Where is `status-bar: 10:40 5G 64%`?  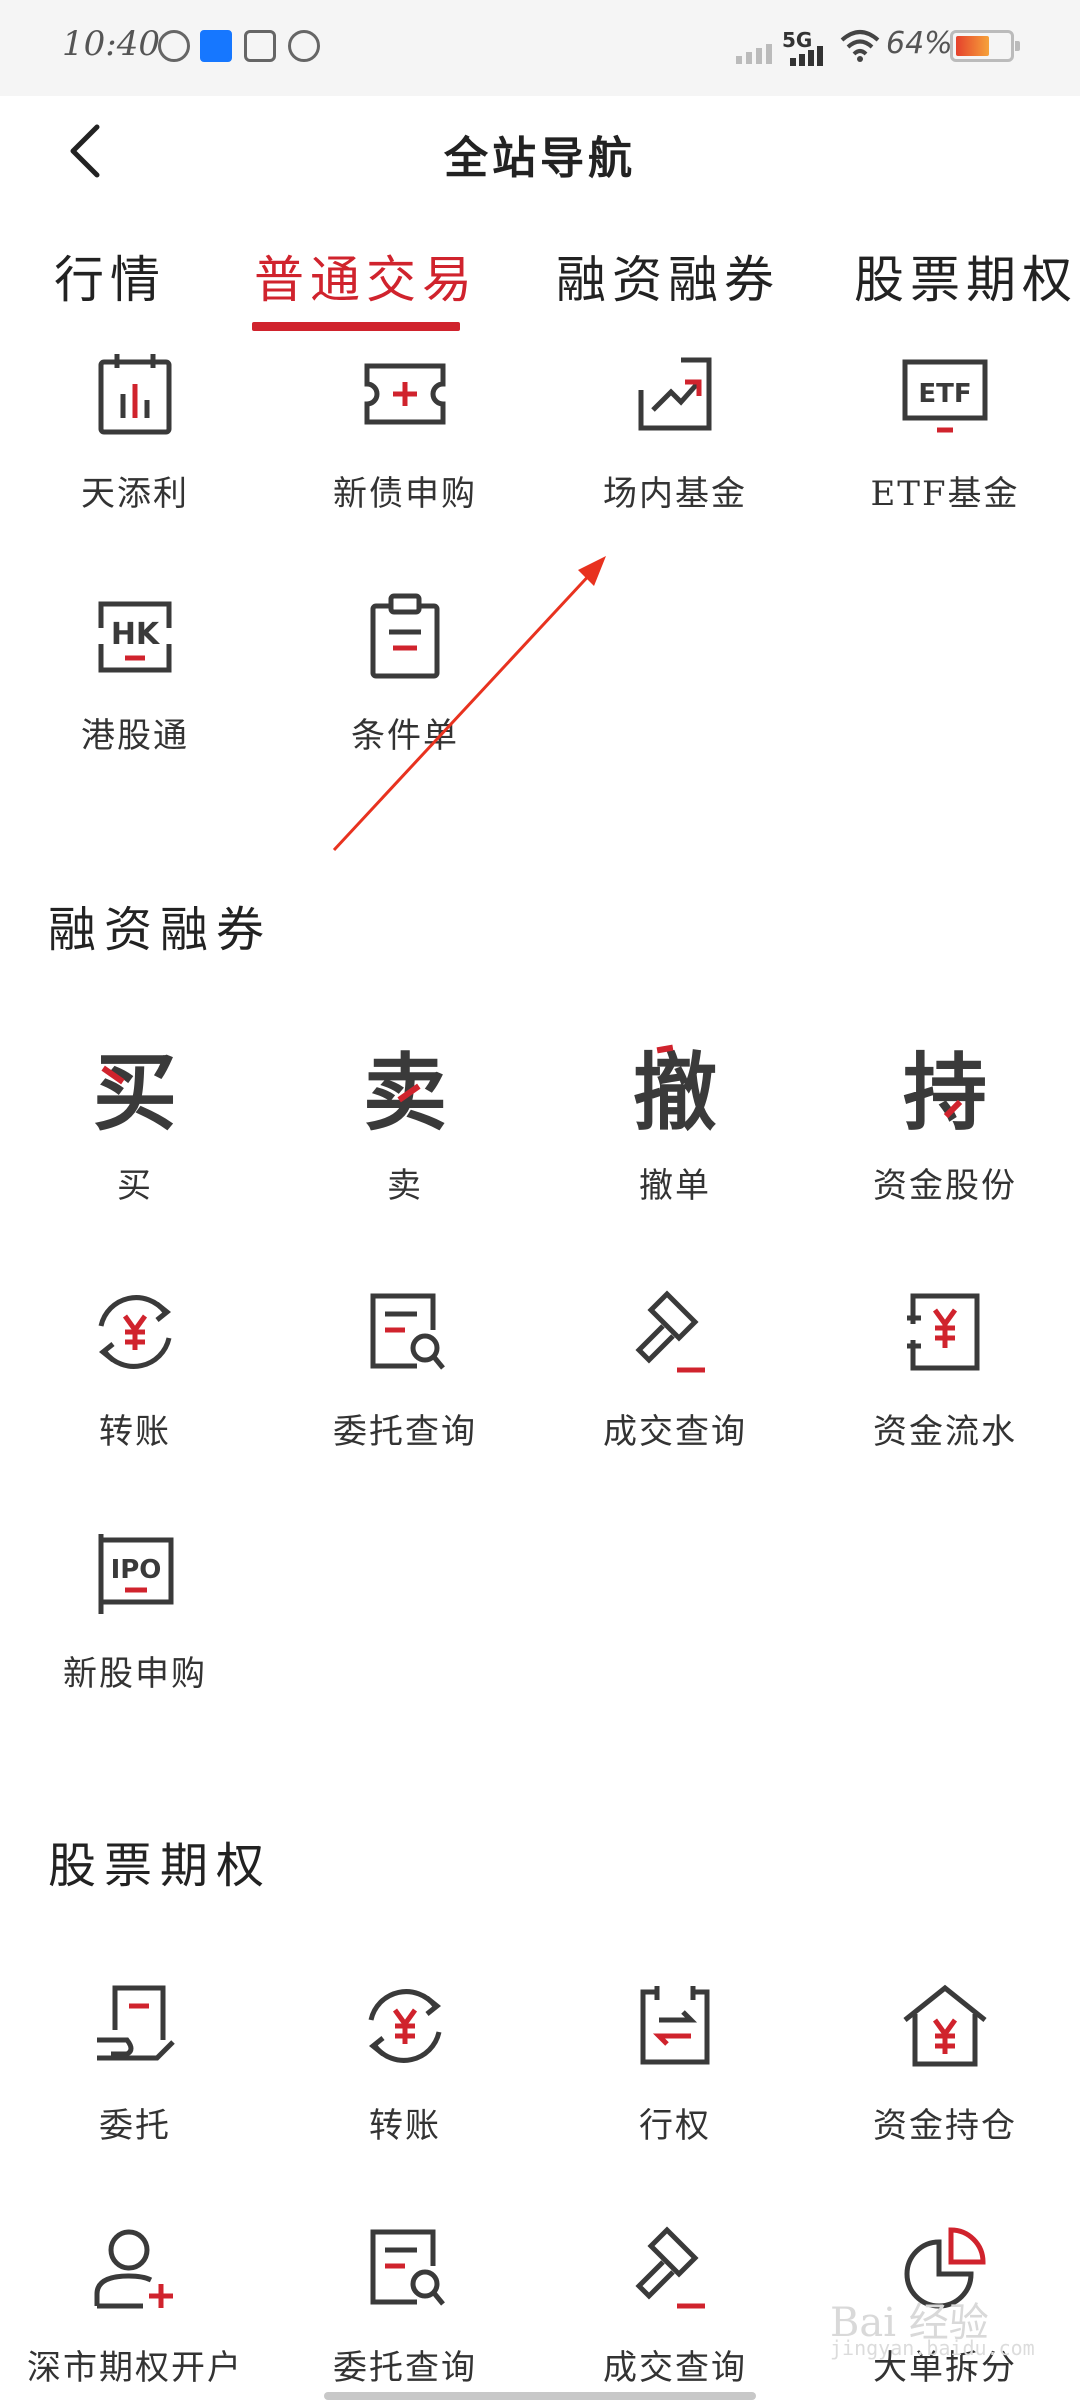 status-bar: 10:40 5G 64% is located at coordinates (540, 48).